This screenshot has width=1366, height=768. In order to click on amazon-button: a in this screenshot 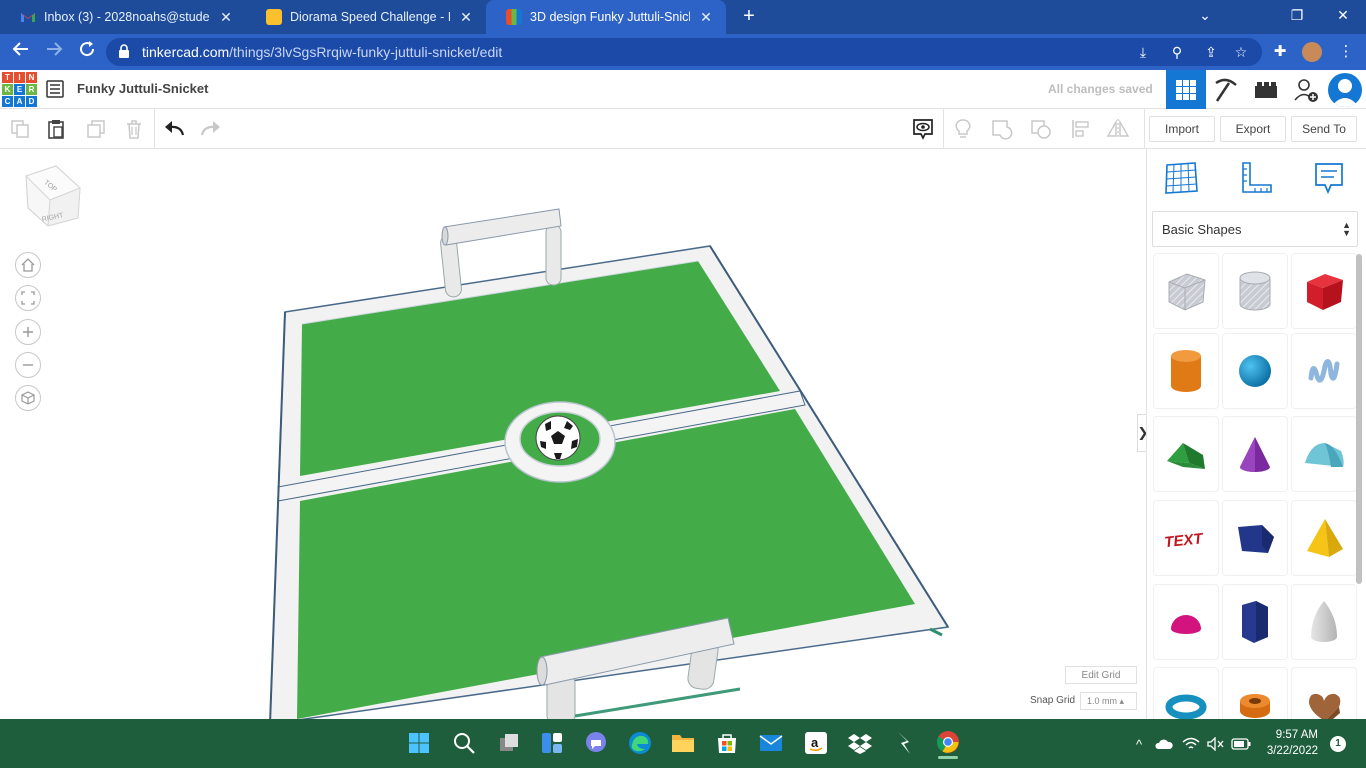, I will do `click(816, 743)`.